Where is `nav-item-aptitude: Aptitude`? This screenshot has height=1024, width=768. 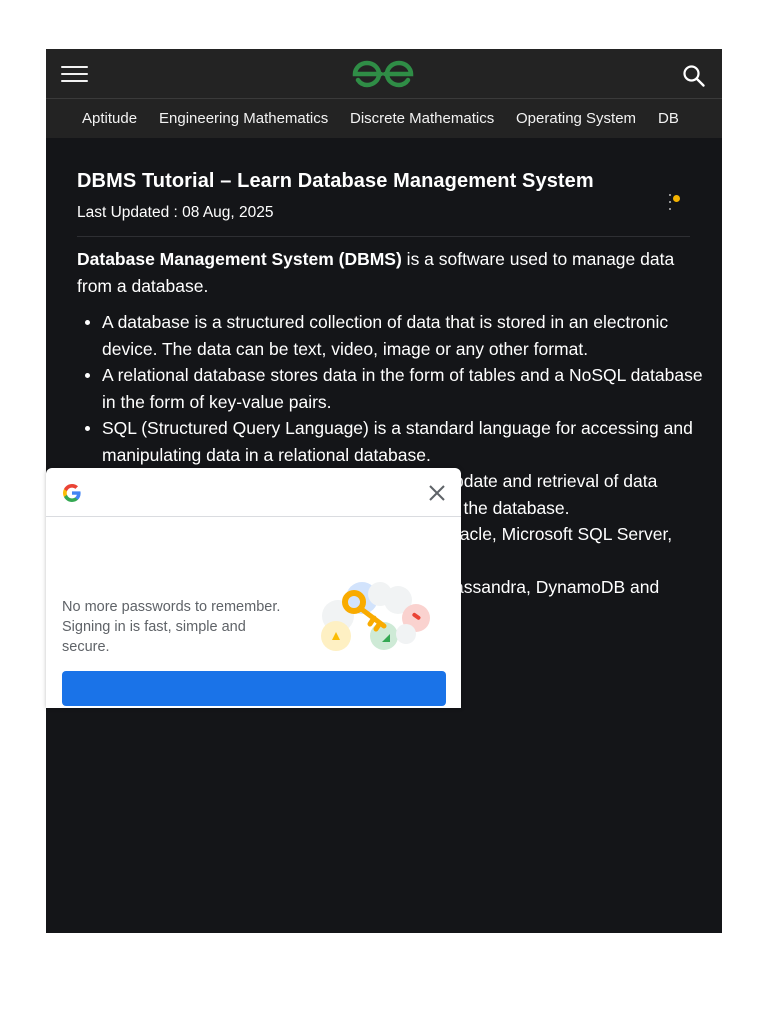
nav-item-aptitude: Aptitude is located at coordinates (109, 118).